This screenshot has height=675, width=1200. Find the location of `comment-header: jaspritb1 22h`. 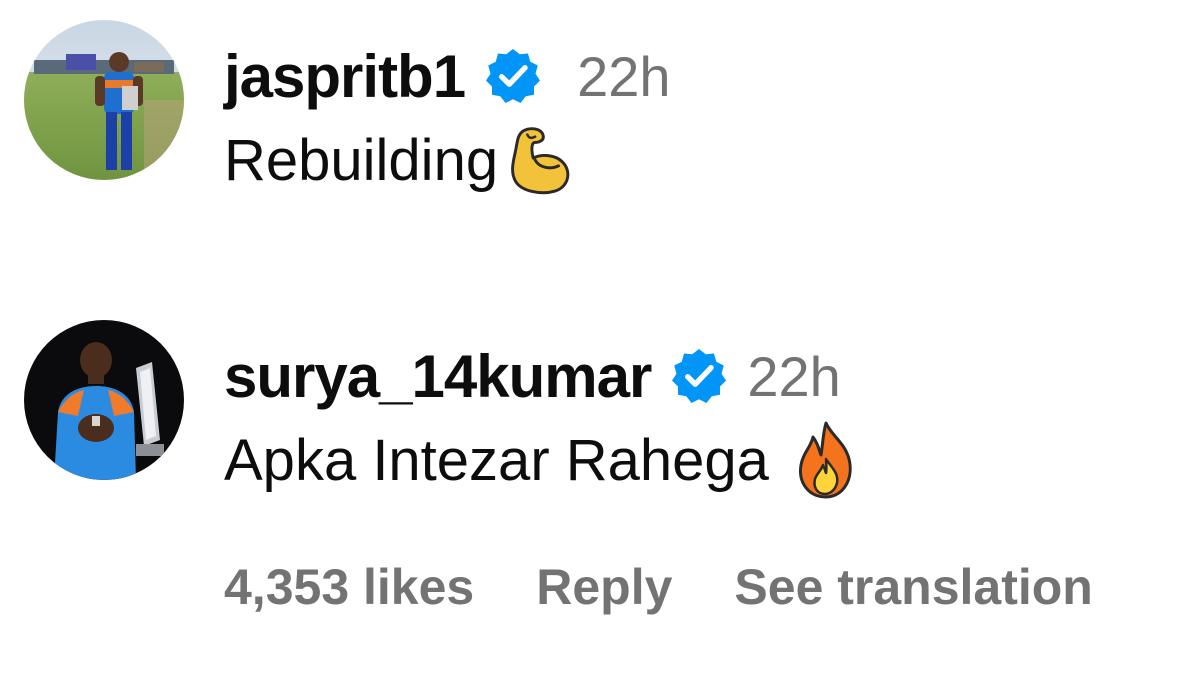

comment-header: jaspritb1 22h is located at coordinates (447, 76).